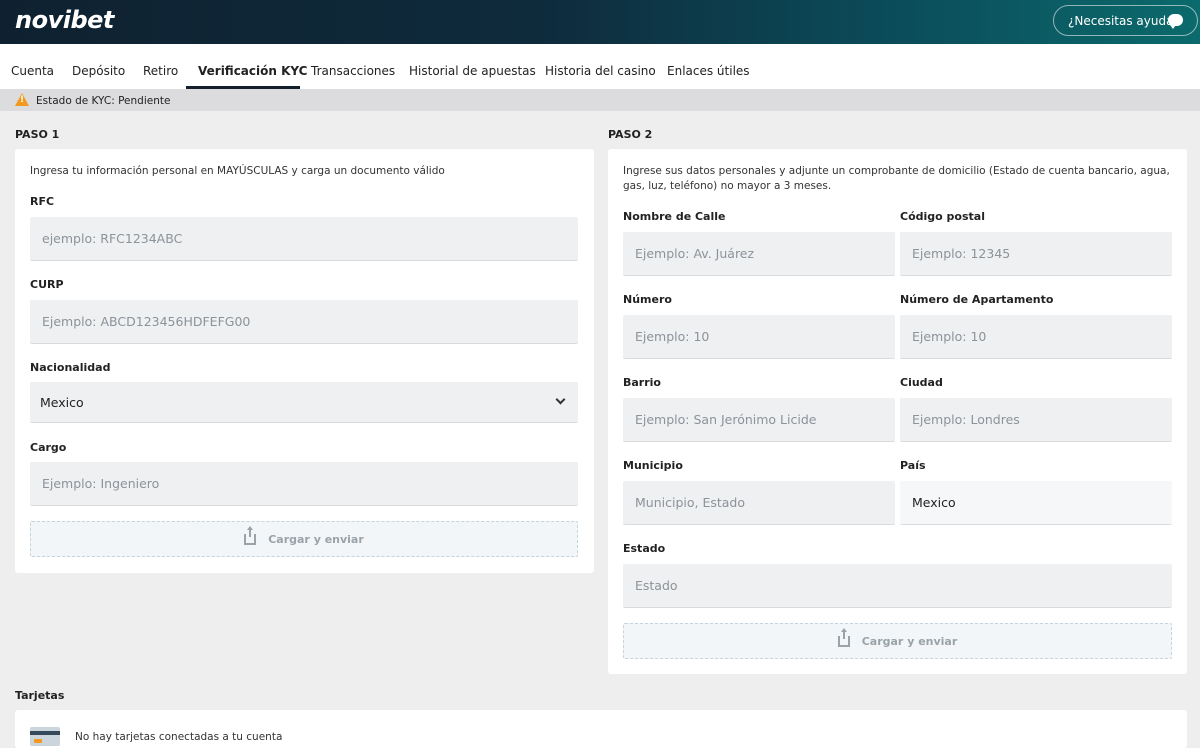  I want to click on nacionalidad-value: Mexico, so click(62, 402).